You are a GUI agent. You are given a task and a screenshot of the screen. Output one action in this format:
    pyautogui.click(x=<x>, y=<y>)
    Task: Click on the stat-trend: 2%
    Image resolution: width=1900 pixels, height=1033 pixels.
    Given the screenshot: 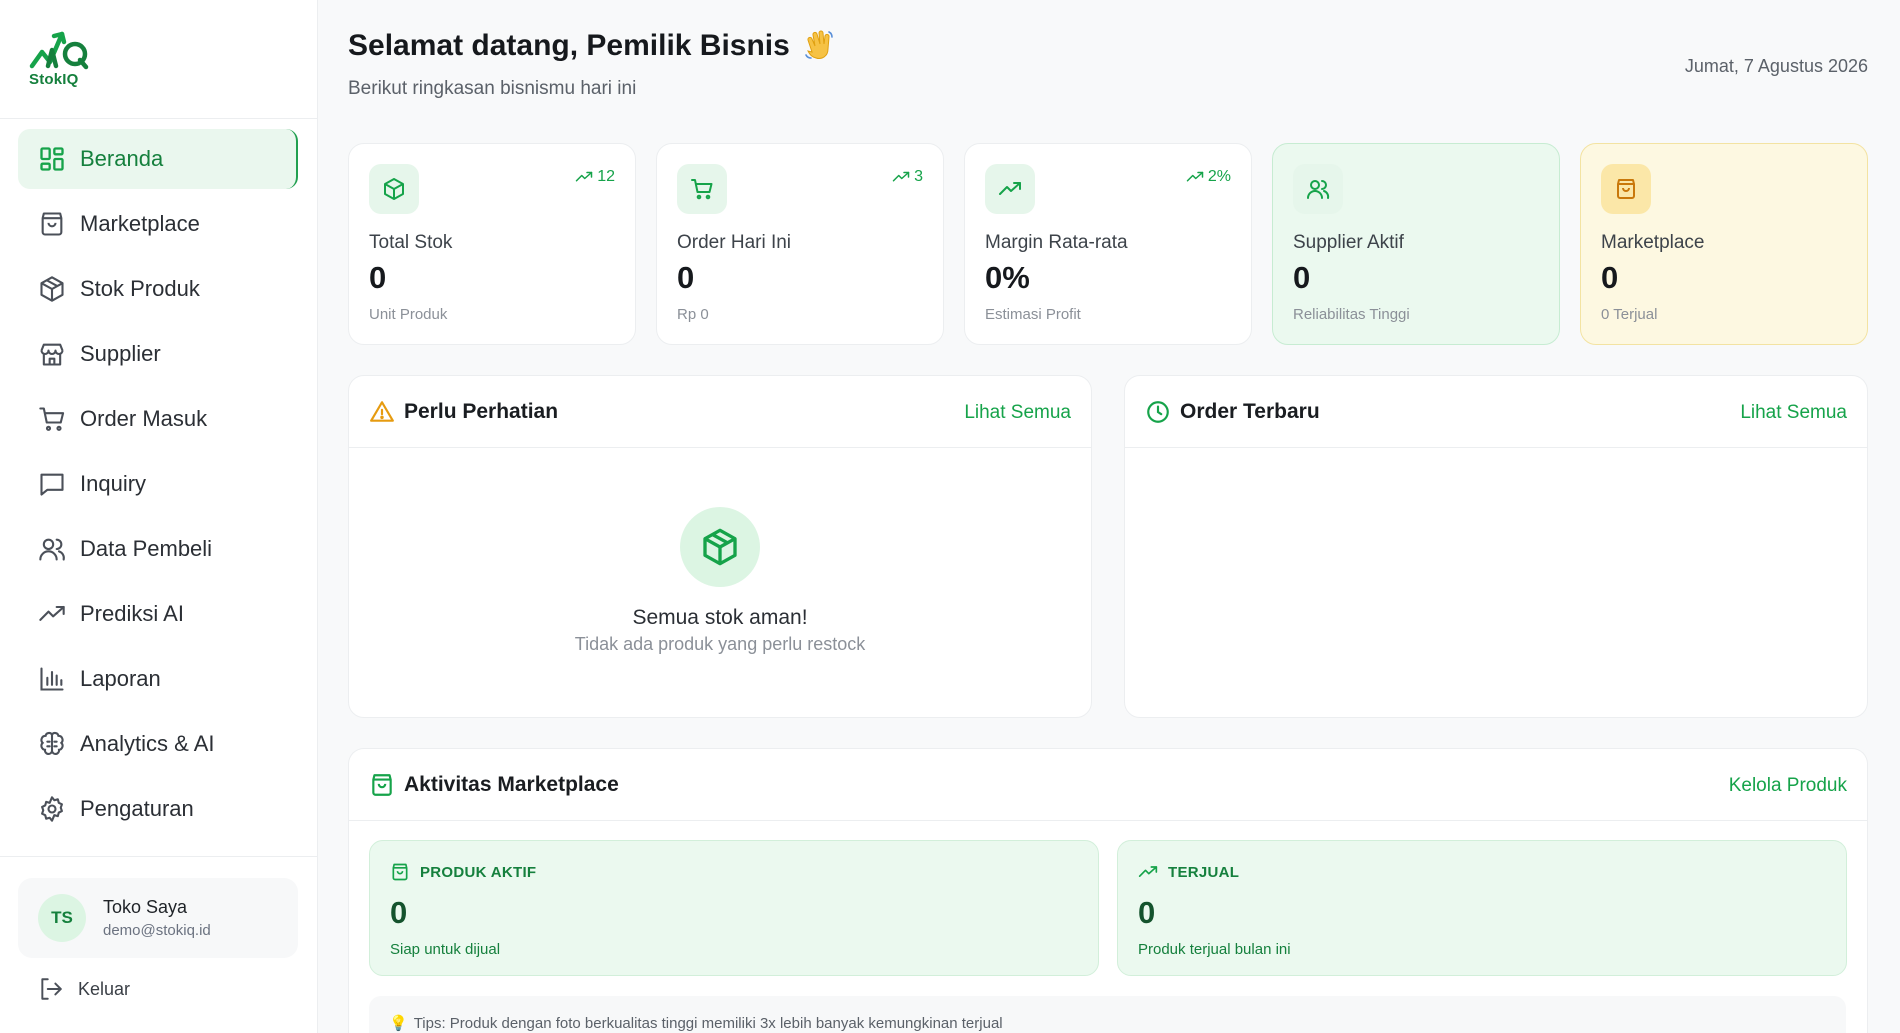 What is the action you would take?
    pyautogui.click(x=1208, y=177)
    